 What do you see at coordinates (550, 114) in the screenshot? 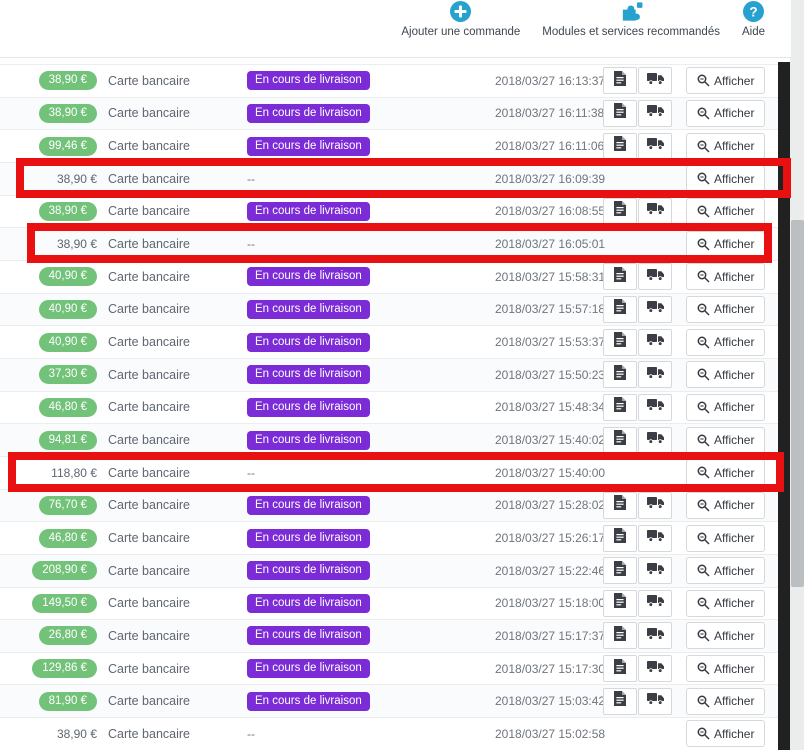
I see `date-cell: 2018/03/27 16:11:38` at bounding box center [550, 114].